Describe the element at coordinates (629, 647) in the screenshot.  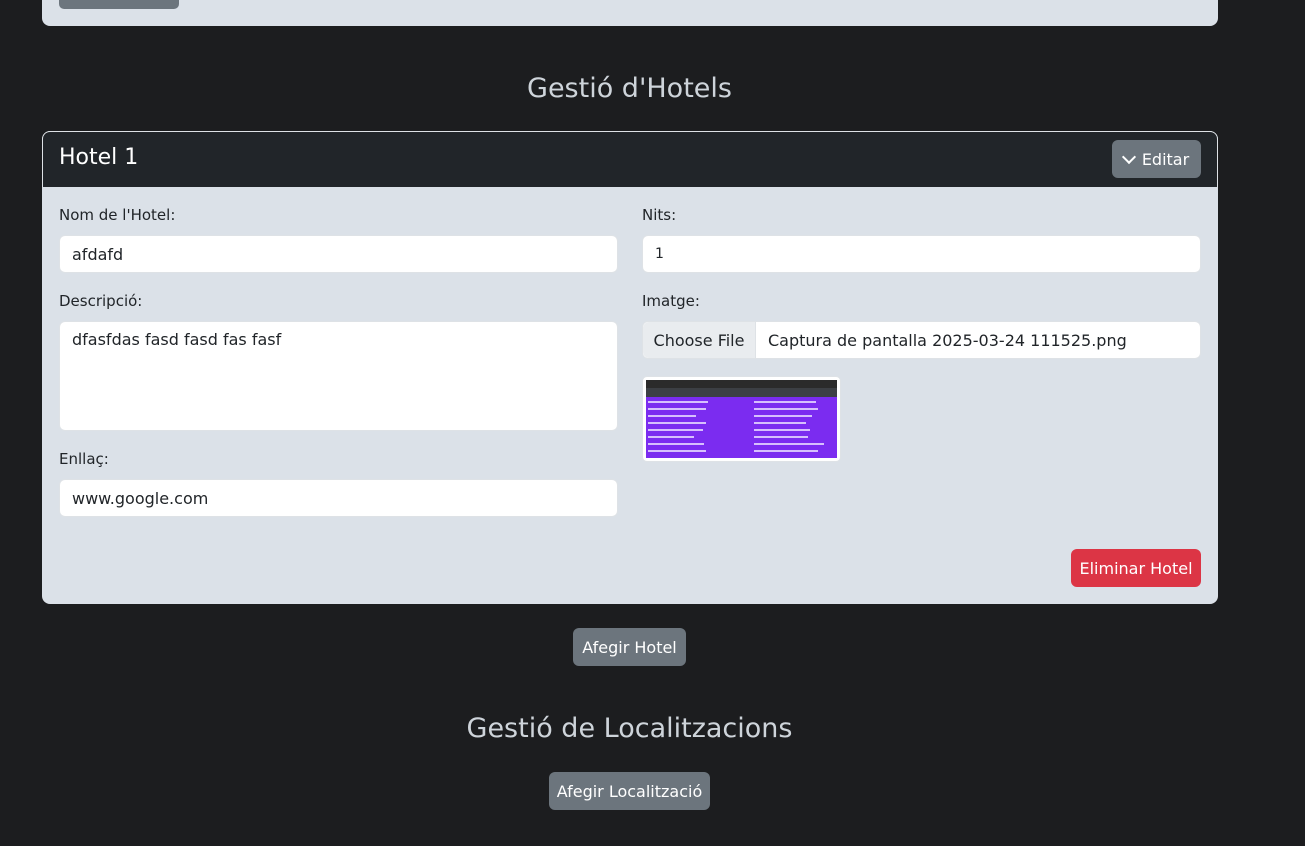
I see `add-hotel-button: Afegir Hotel` at that location.